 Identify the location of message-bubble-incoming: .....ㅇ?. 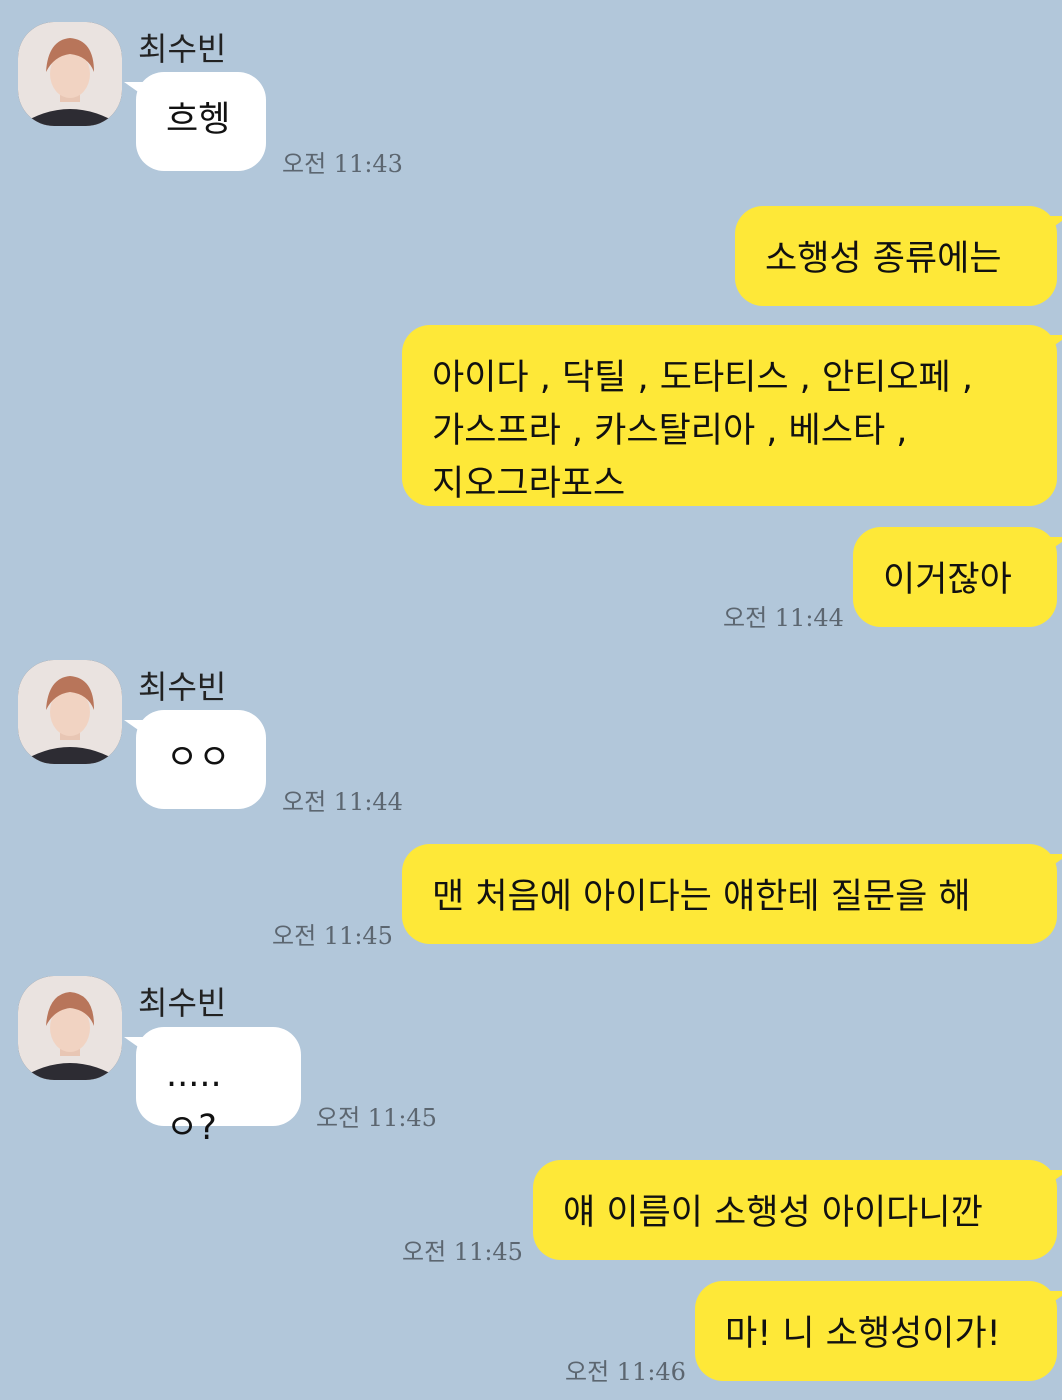
(212, 1087).